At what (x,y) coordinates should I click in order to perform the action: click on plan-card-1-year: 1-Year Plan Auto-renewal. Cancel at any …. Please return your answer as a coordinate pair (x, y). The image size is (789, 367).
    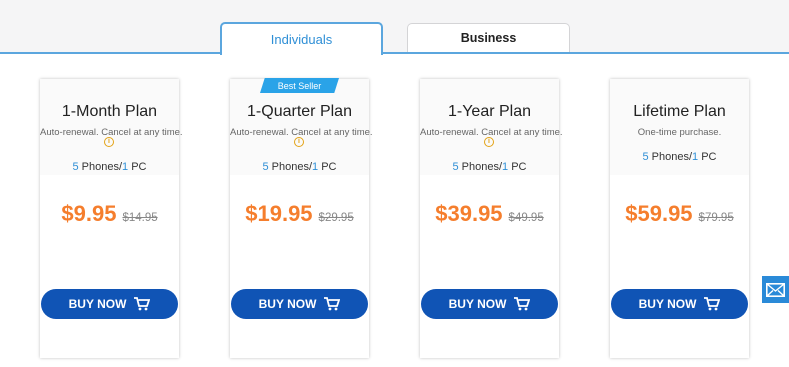
    Looking at the image, I should click on (491, 218).